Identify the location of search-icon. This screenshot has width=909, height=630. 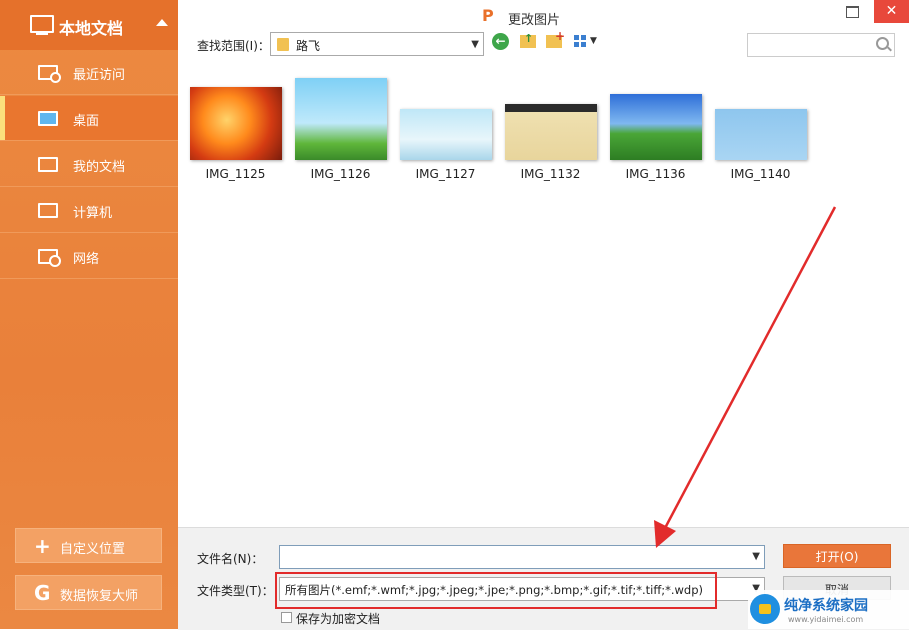
(882, 43).